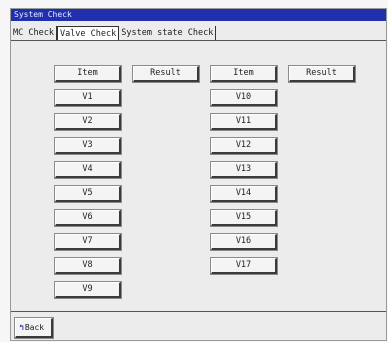  What do you see at coordinates (88, 74) in the screenshot?
I see `left-item-header: Item` at bounding box center [88, 74].